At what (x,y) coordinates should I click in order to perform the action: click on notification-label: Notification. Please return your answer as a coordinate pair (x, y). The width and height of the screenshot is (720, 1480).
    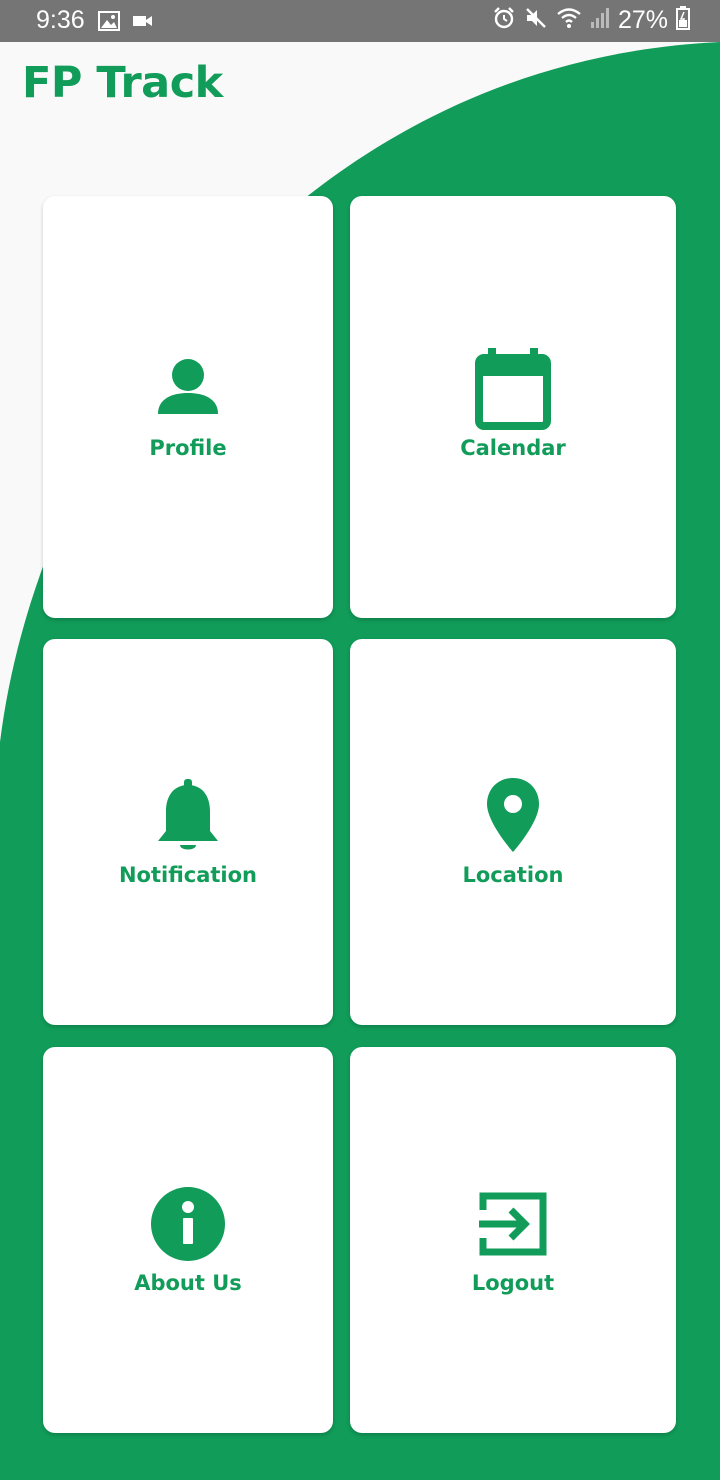
    Looking at the image, I should click on (188, 875).